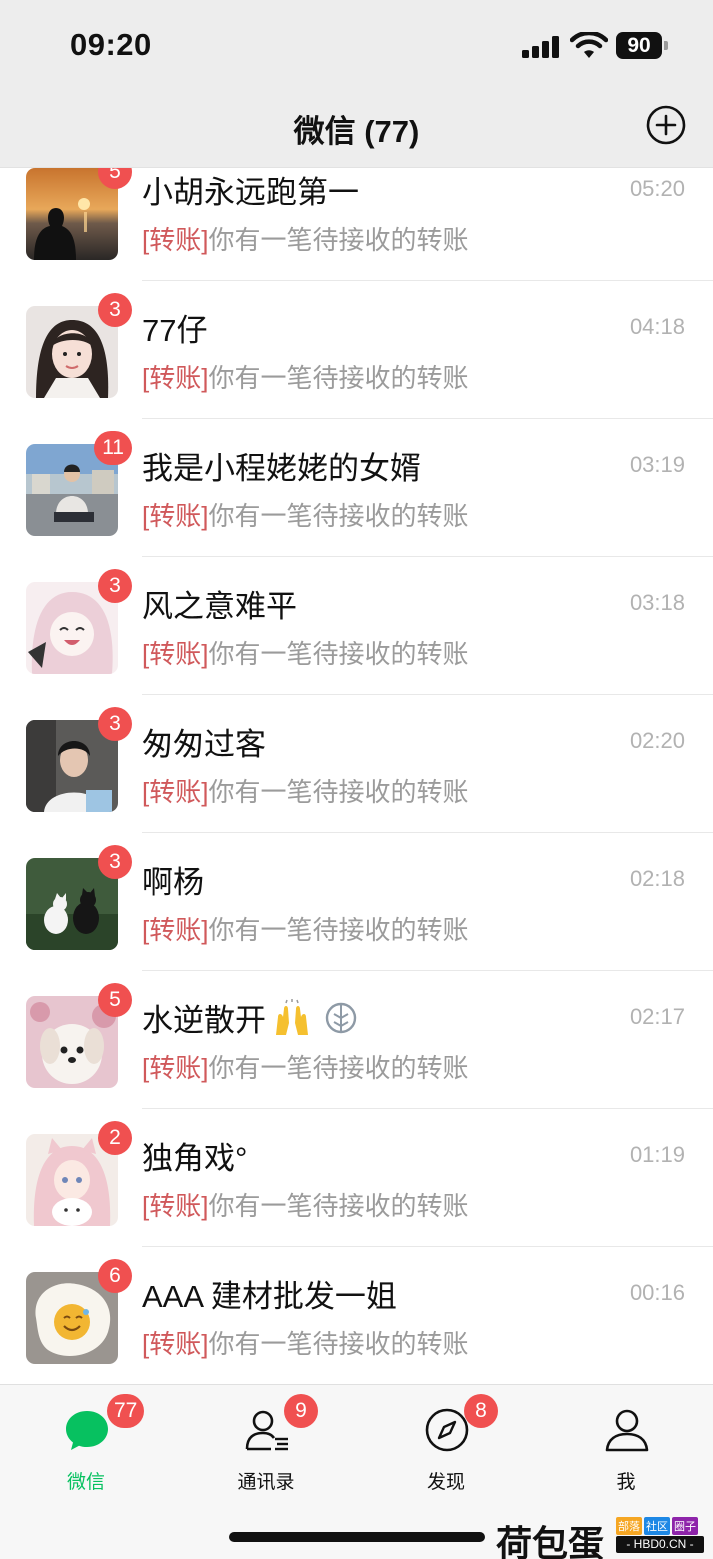 The width and height of the screenshot is (713, 1559). I want to click on watermark-url: - HBD0.CN -, so click(660, 1544).